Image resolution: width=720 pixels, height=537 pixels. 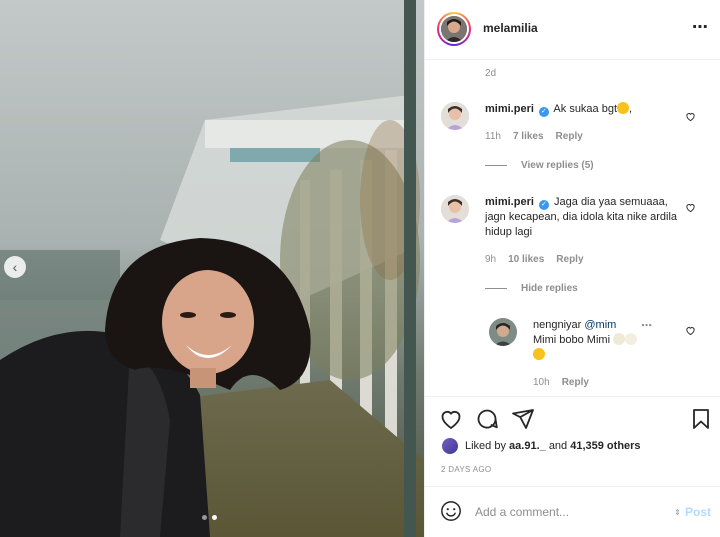 I want to click on carousel-dots, so click(x=209, y=517).